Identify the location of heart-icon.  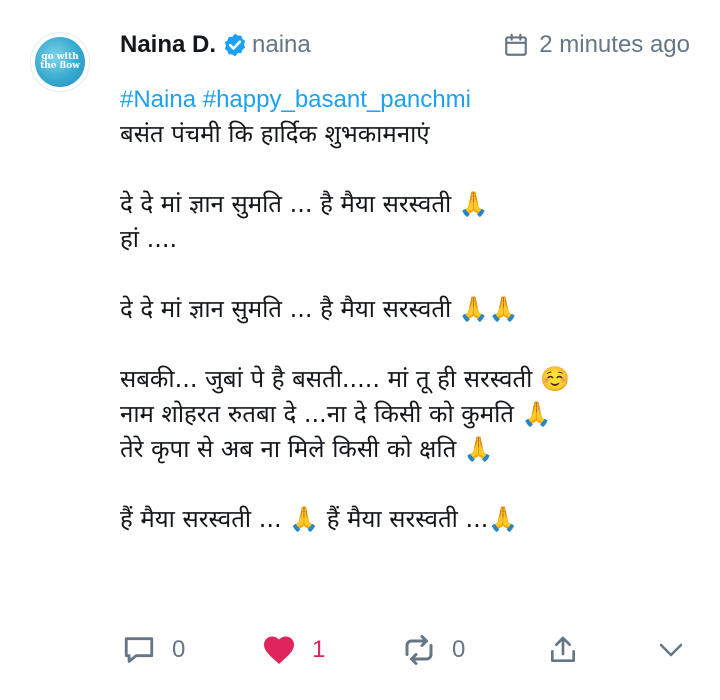
(279, 650).